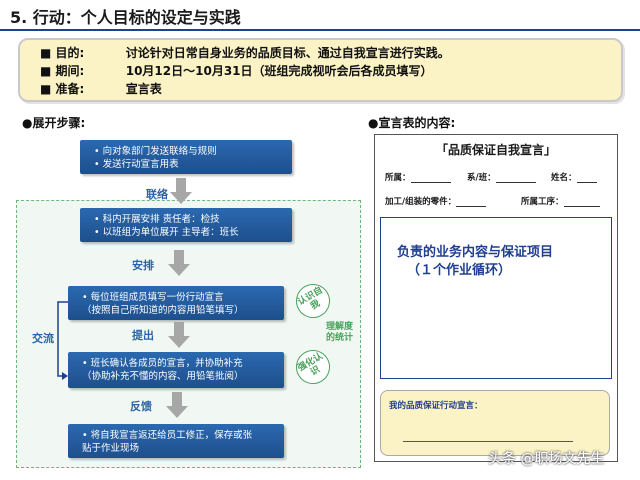  What do you see at coordinates (279, 71) in the screenshot?
I see `goal-value: 10月12日～10月31日（班组完成视听会后各成员填写）` at bounding box center [279, 71].